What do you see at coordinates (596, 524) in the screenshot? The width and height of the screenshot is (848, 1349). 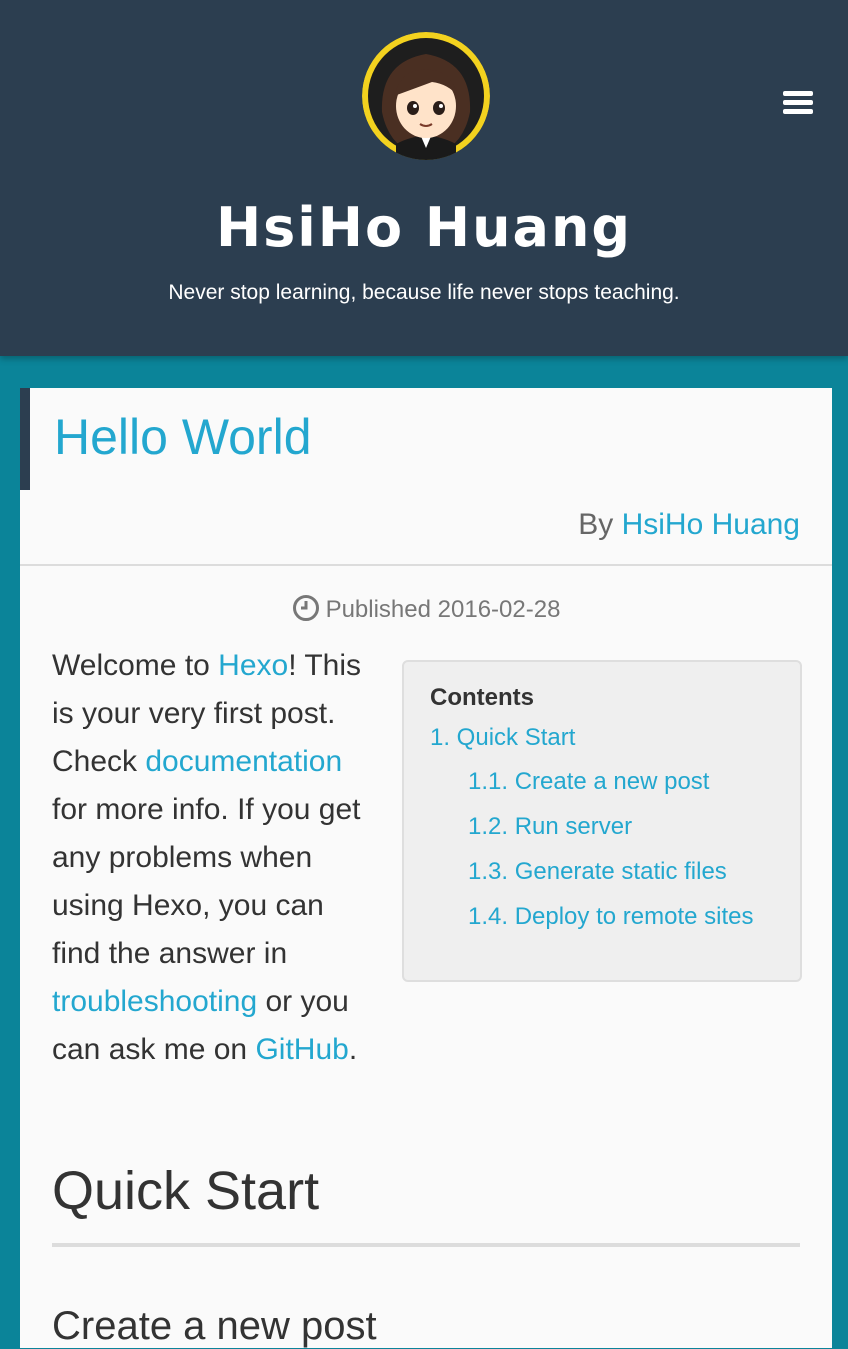 I see `byline-label: By` at bounding box center [596, 524].